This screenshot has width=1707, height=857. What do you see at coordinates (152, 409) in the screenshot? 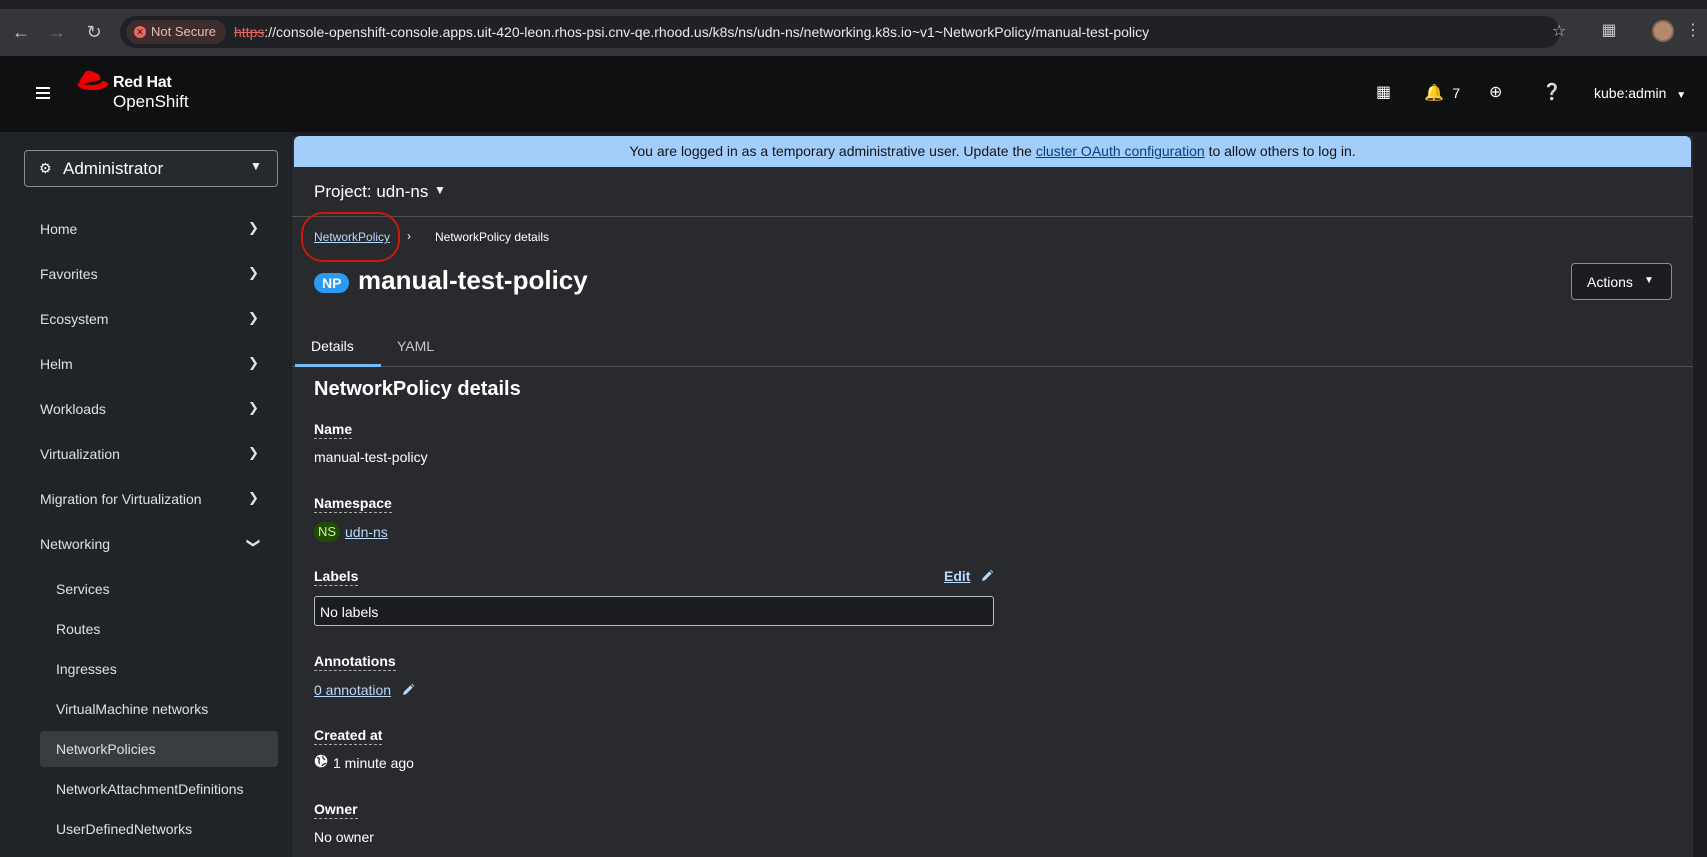
I see `sidebar-item-workloads: Workloads ❯` at bounding box center [152, 409].